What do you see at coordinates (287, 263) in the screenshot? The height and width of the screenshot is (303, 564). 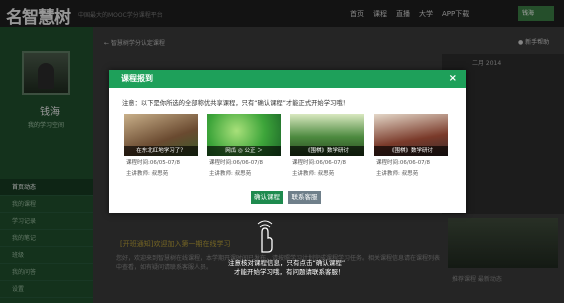 I see `guide-line-1: 注意核对课程信息，只有点击“确认课程”` at bounding box center [287, 263].